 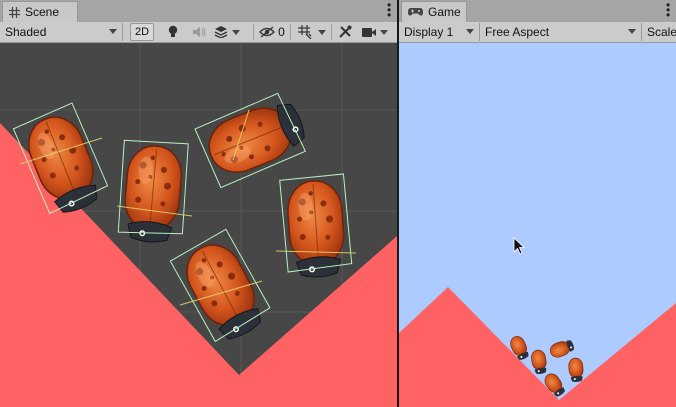 I want to click on lightbulb-icon, so click(x=173, y=31).